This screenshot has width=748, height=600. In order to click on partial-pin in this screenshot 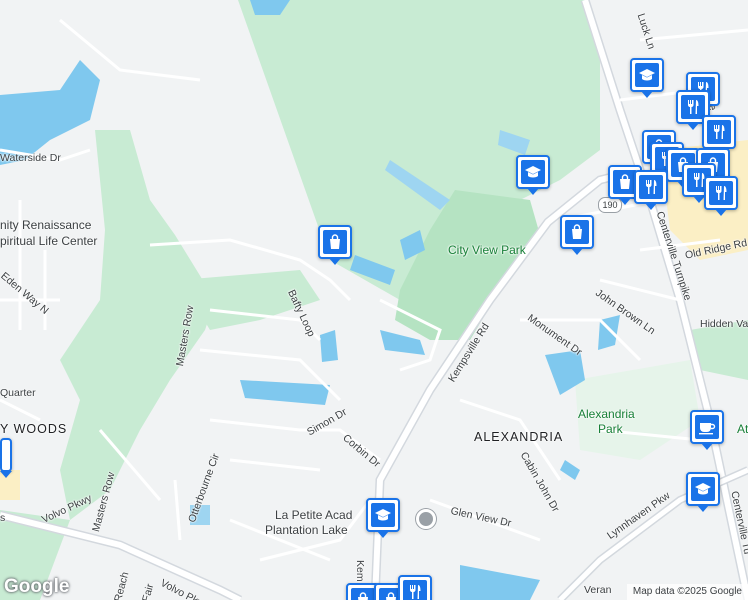, I will do `click(6, 458)`.